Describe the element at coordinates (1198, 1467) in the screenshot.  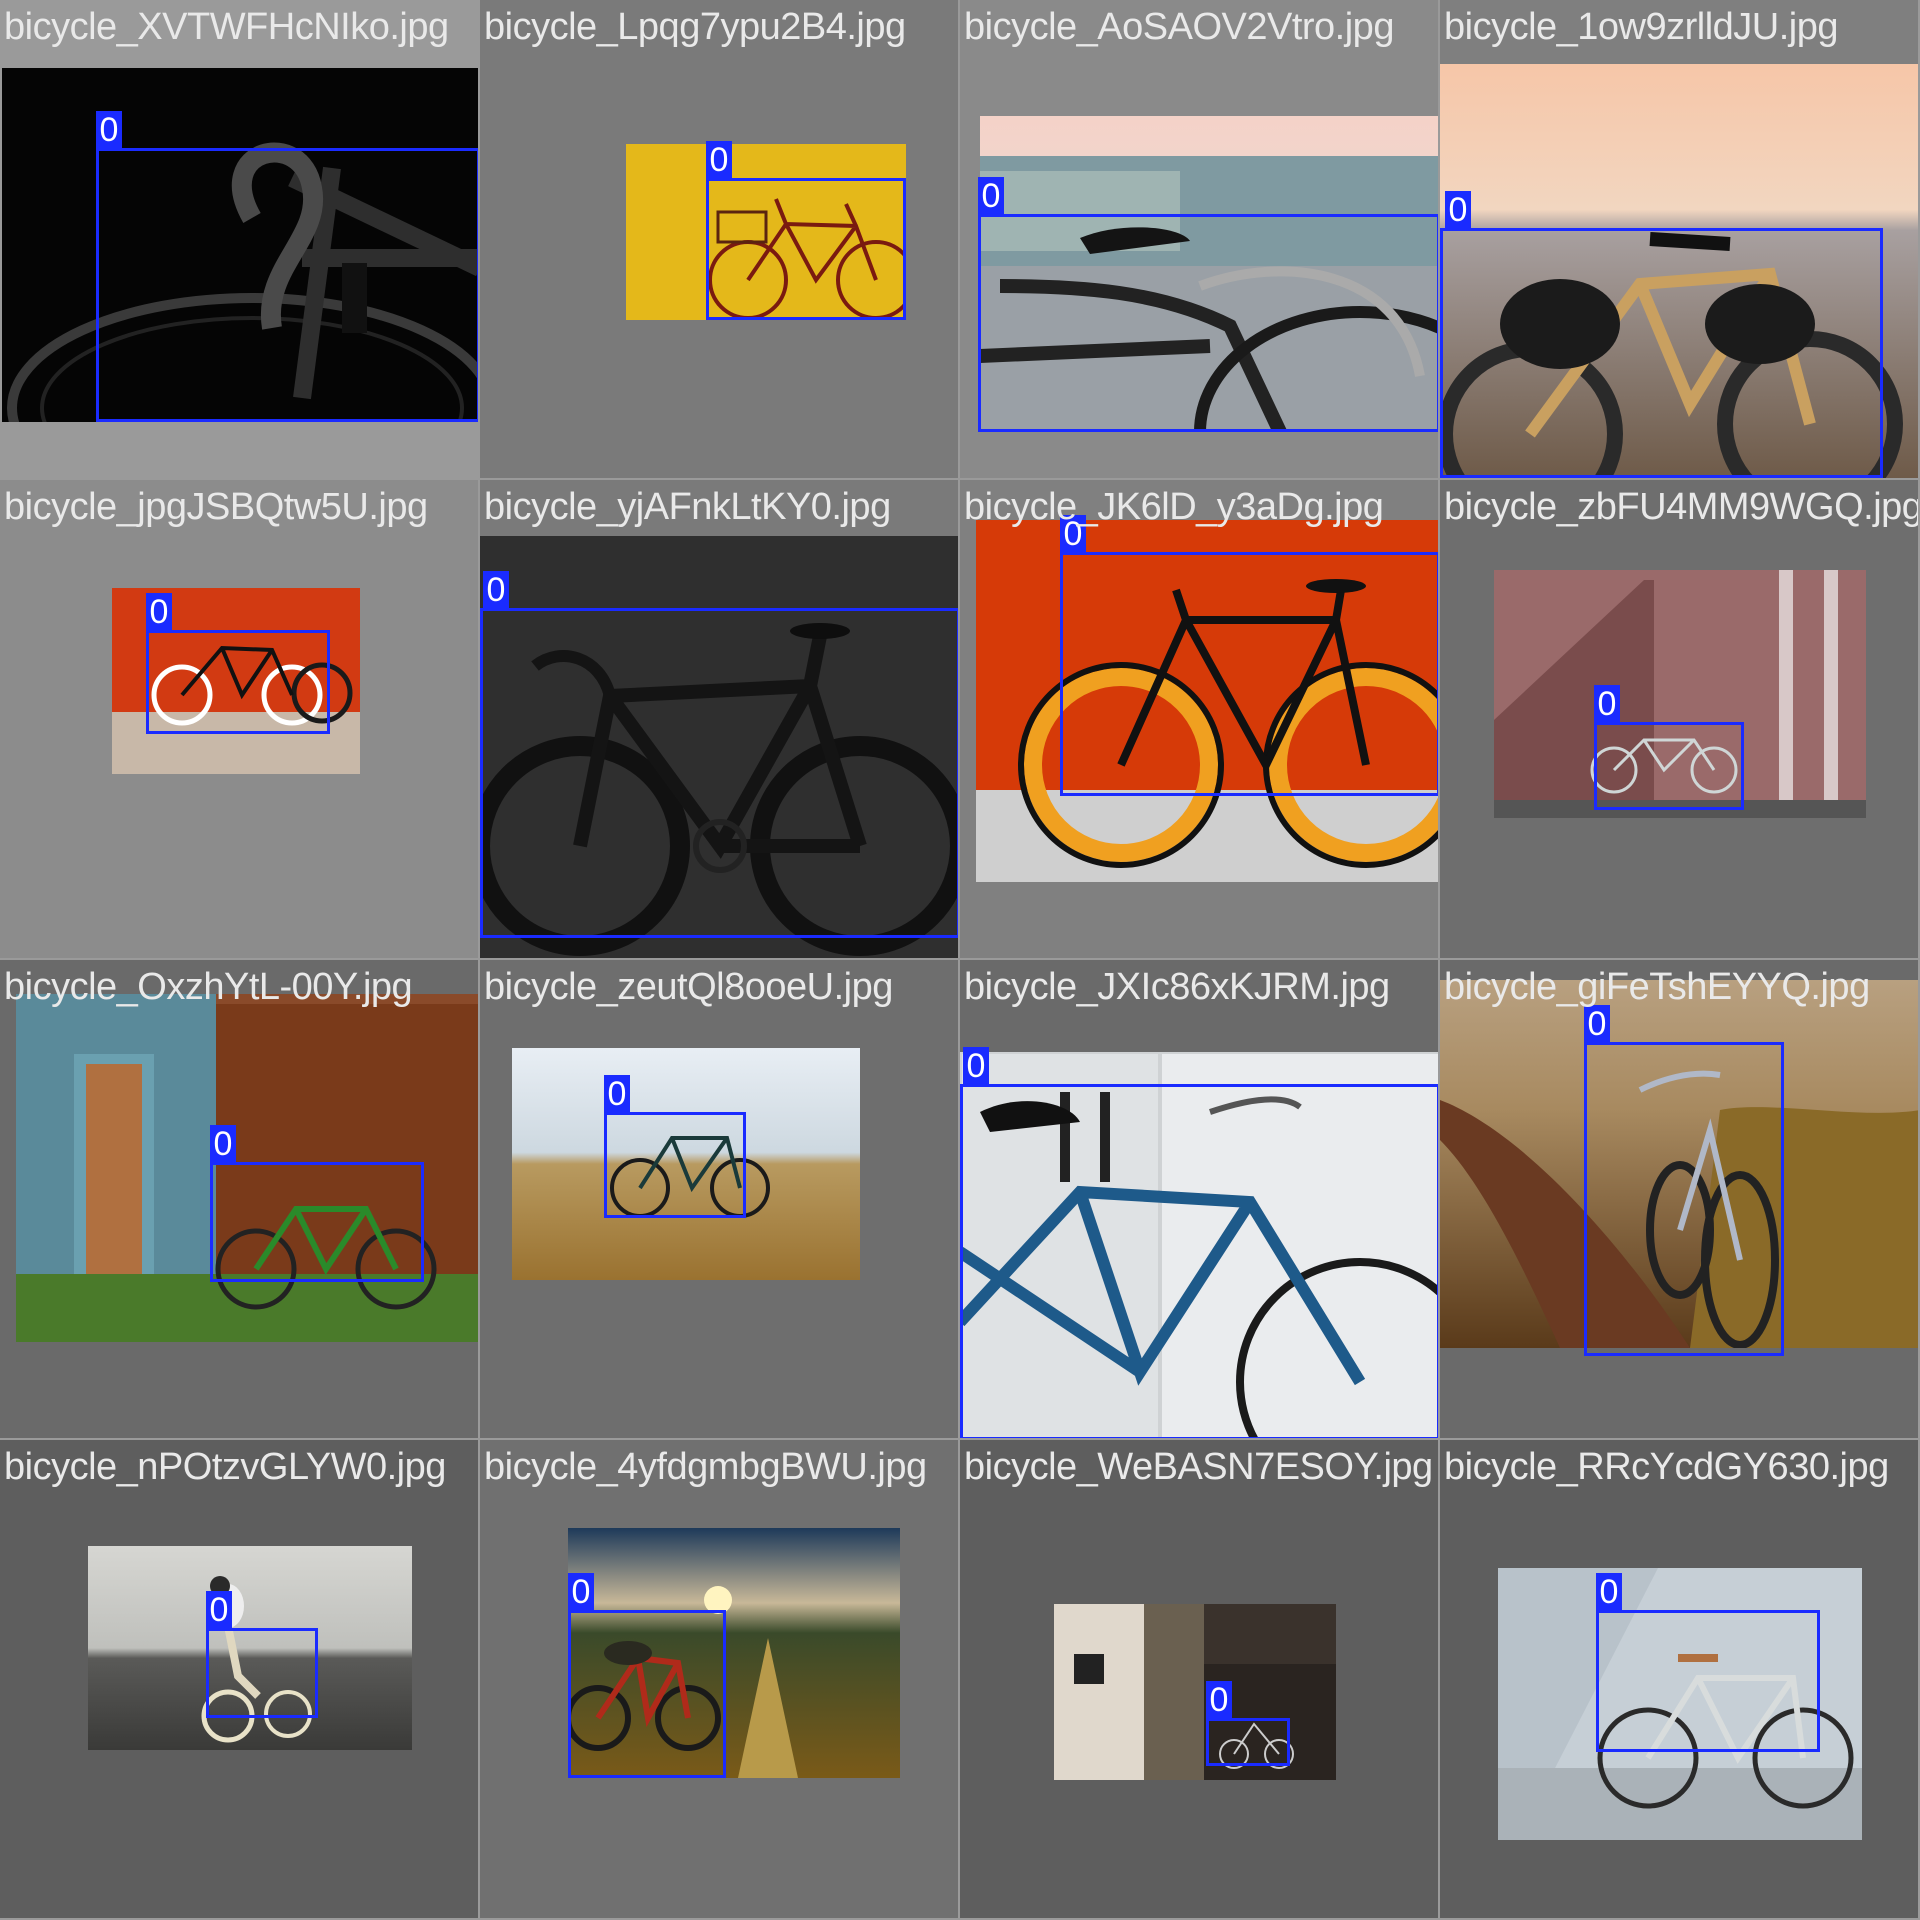
I see `filename-label: bicycle_WeBASN7ESOY.jpg` at that location.